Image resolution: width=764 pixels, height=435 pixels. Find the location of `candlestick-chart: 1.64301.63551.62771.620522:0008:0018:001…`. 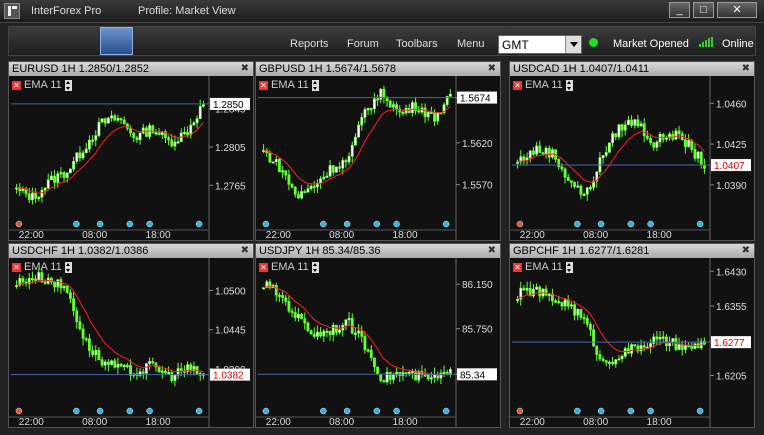

candlestick-chart: 1.64301.63551.62771.620522:0008:0018:001… is located at coordinates (632, 342).